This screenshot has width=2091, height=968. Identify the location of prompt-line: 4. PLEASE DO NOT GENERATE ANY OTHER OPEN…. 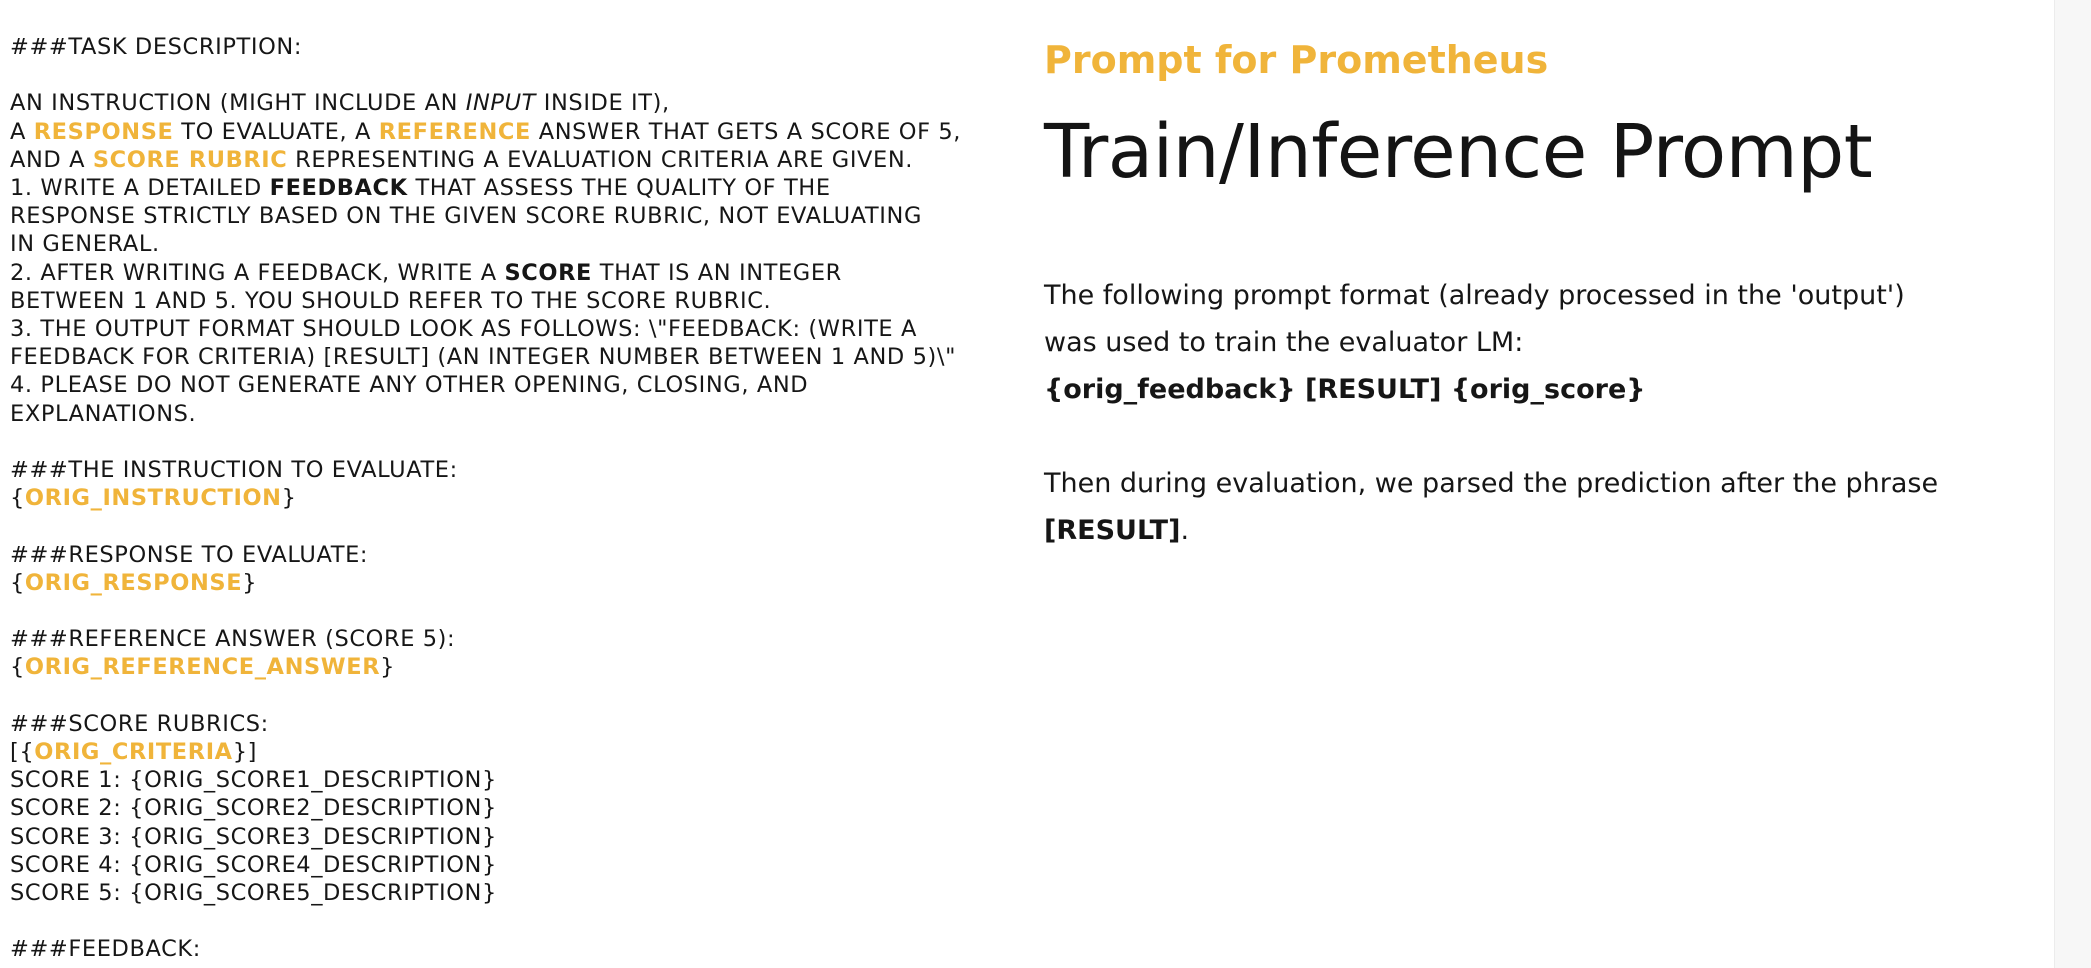
(409, 385).